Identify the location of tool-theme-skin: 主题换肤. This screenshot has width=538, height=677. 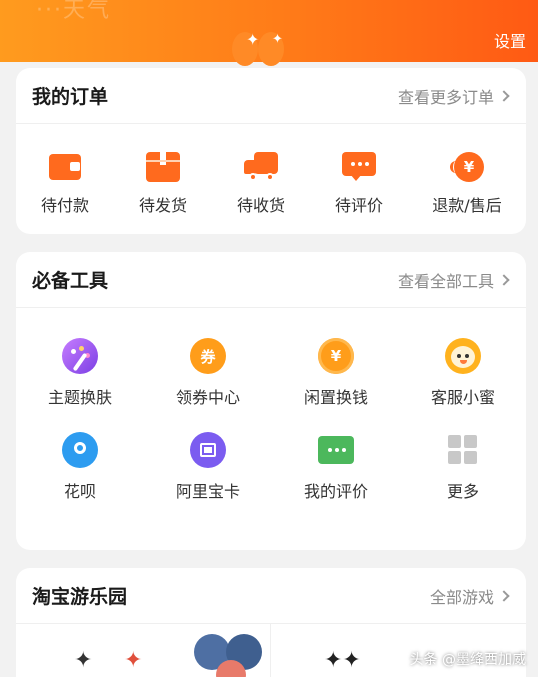
(80, 373).